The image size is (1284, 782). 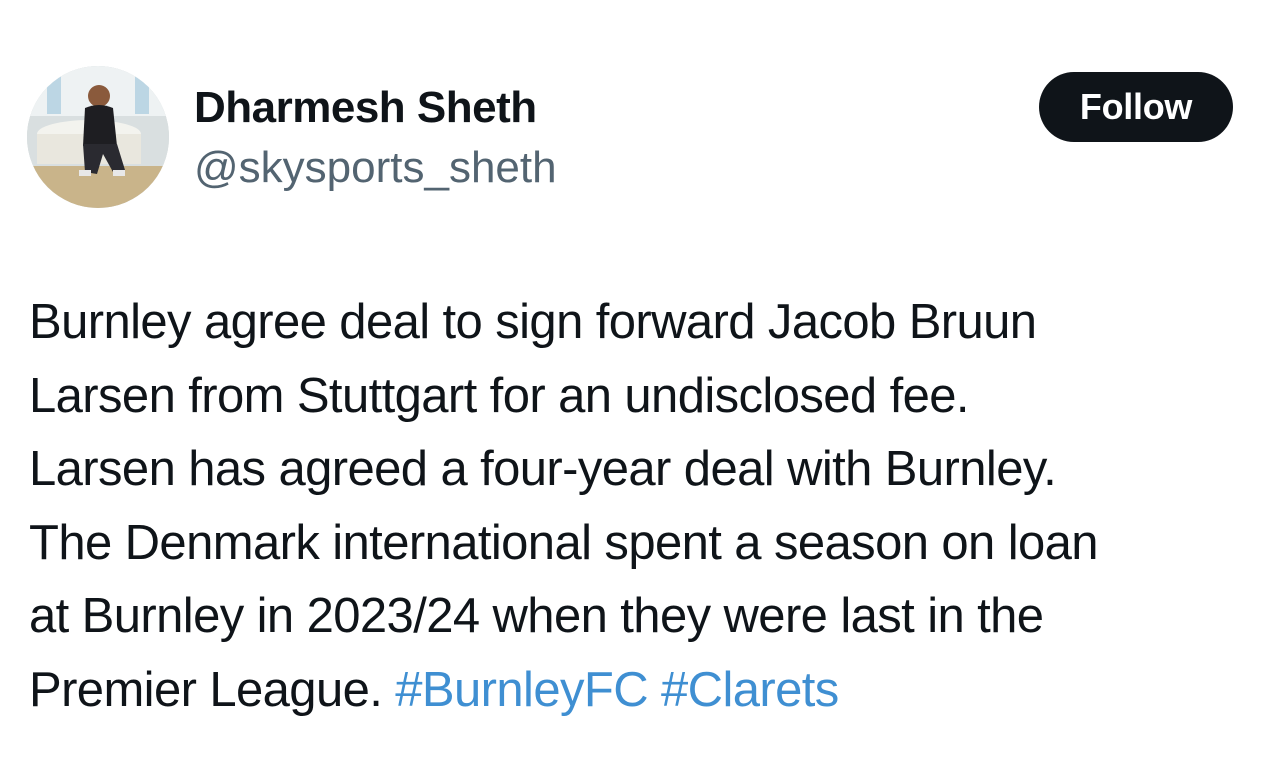 I want to click on avatar-photo, so click(x=98, y=137).